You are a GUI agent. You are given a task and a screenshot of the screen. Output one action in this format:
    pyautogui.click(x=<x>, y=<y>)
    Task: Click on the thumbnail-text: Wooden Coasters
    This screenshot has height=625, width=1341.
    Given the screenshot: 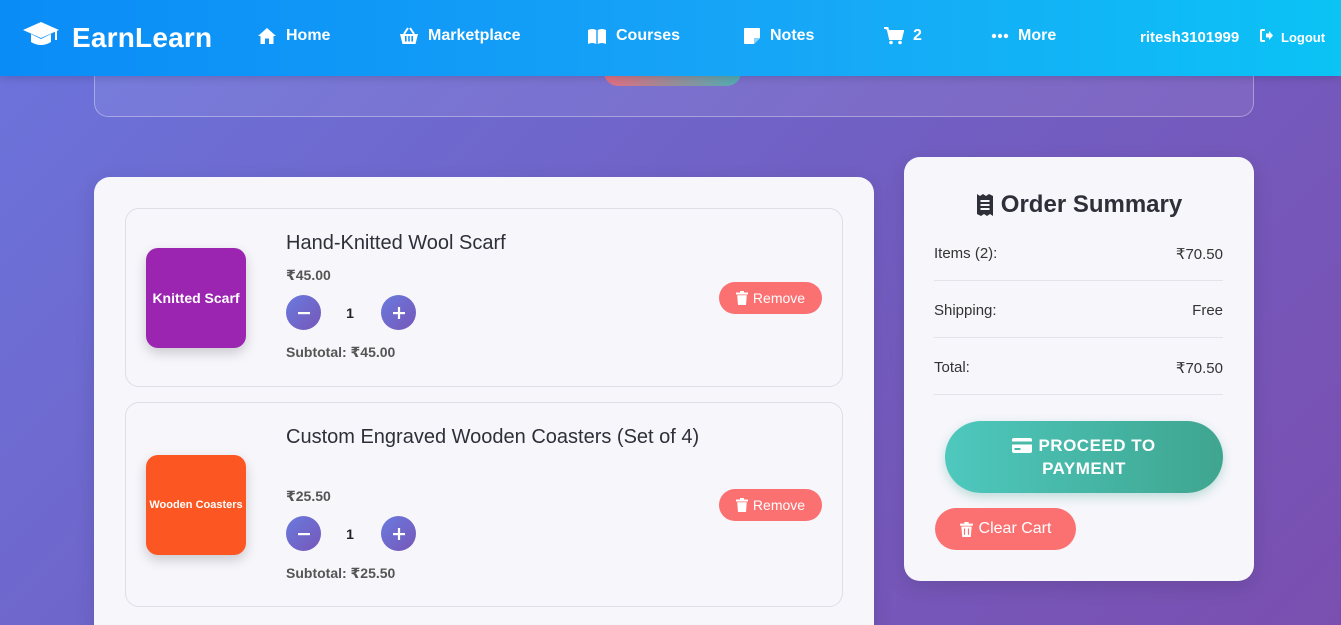 What is the action you would take?
    pyautogui.click(x=196, y=505)
    